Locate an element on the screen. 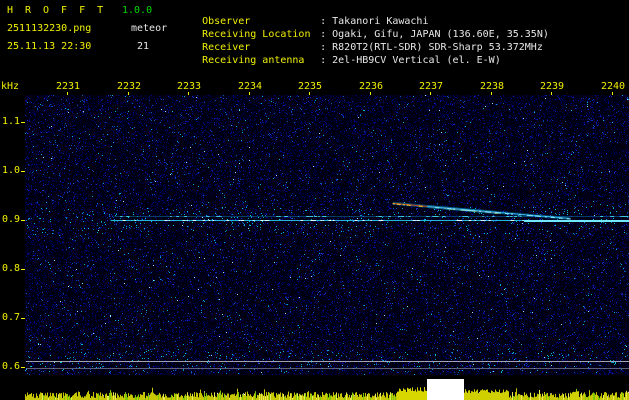 The image size is (629, 400). time-label: 2237 is located at coordinates (431, 86).